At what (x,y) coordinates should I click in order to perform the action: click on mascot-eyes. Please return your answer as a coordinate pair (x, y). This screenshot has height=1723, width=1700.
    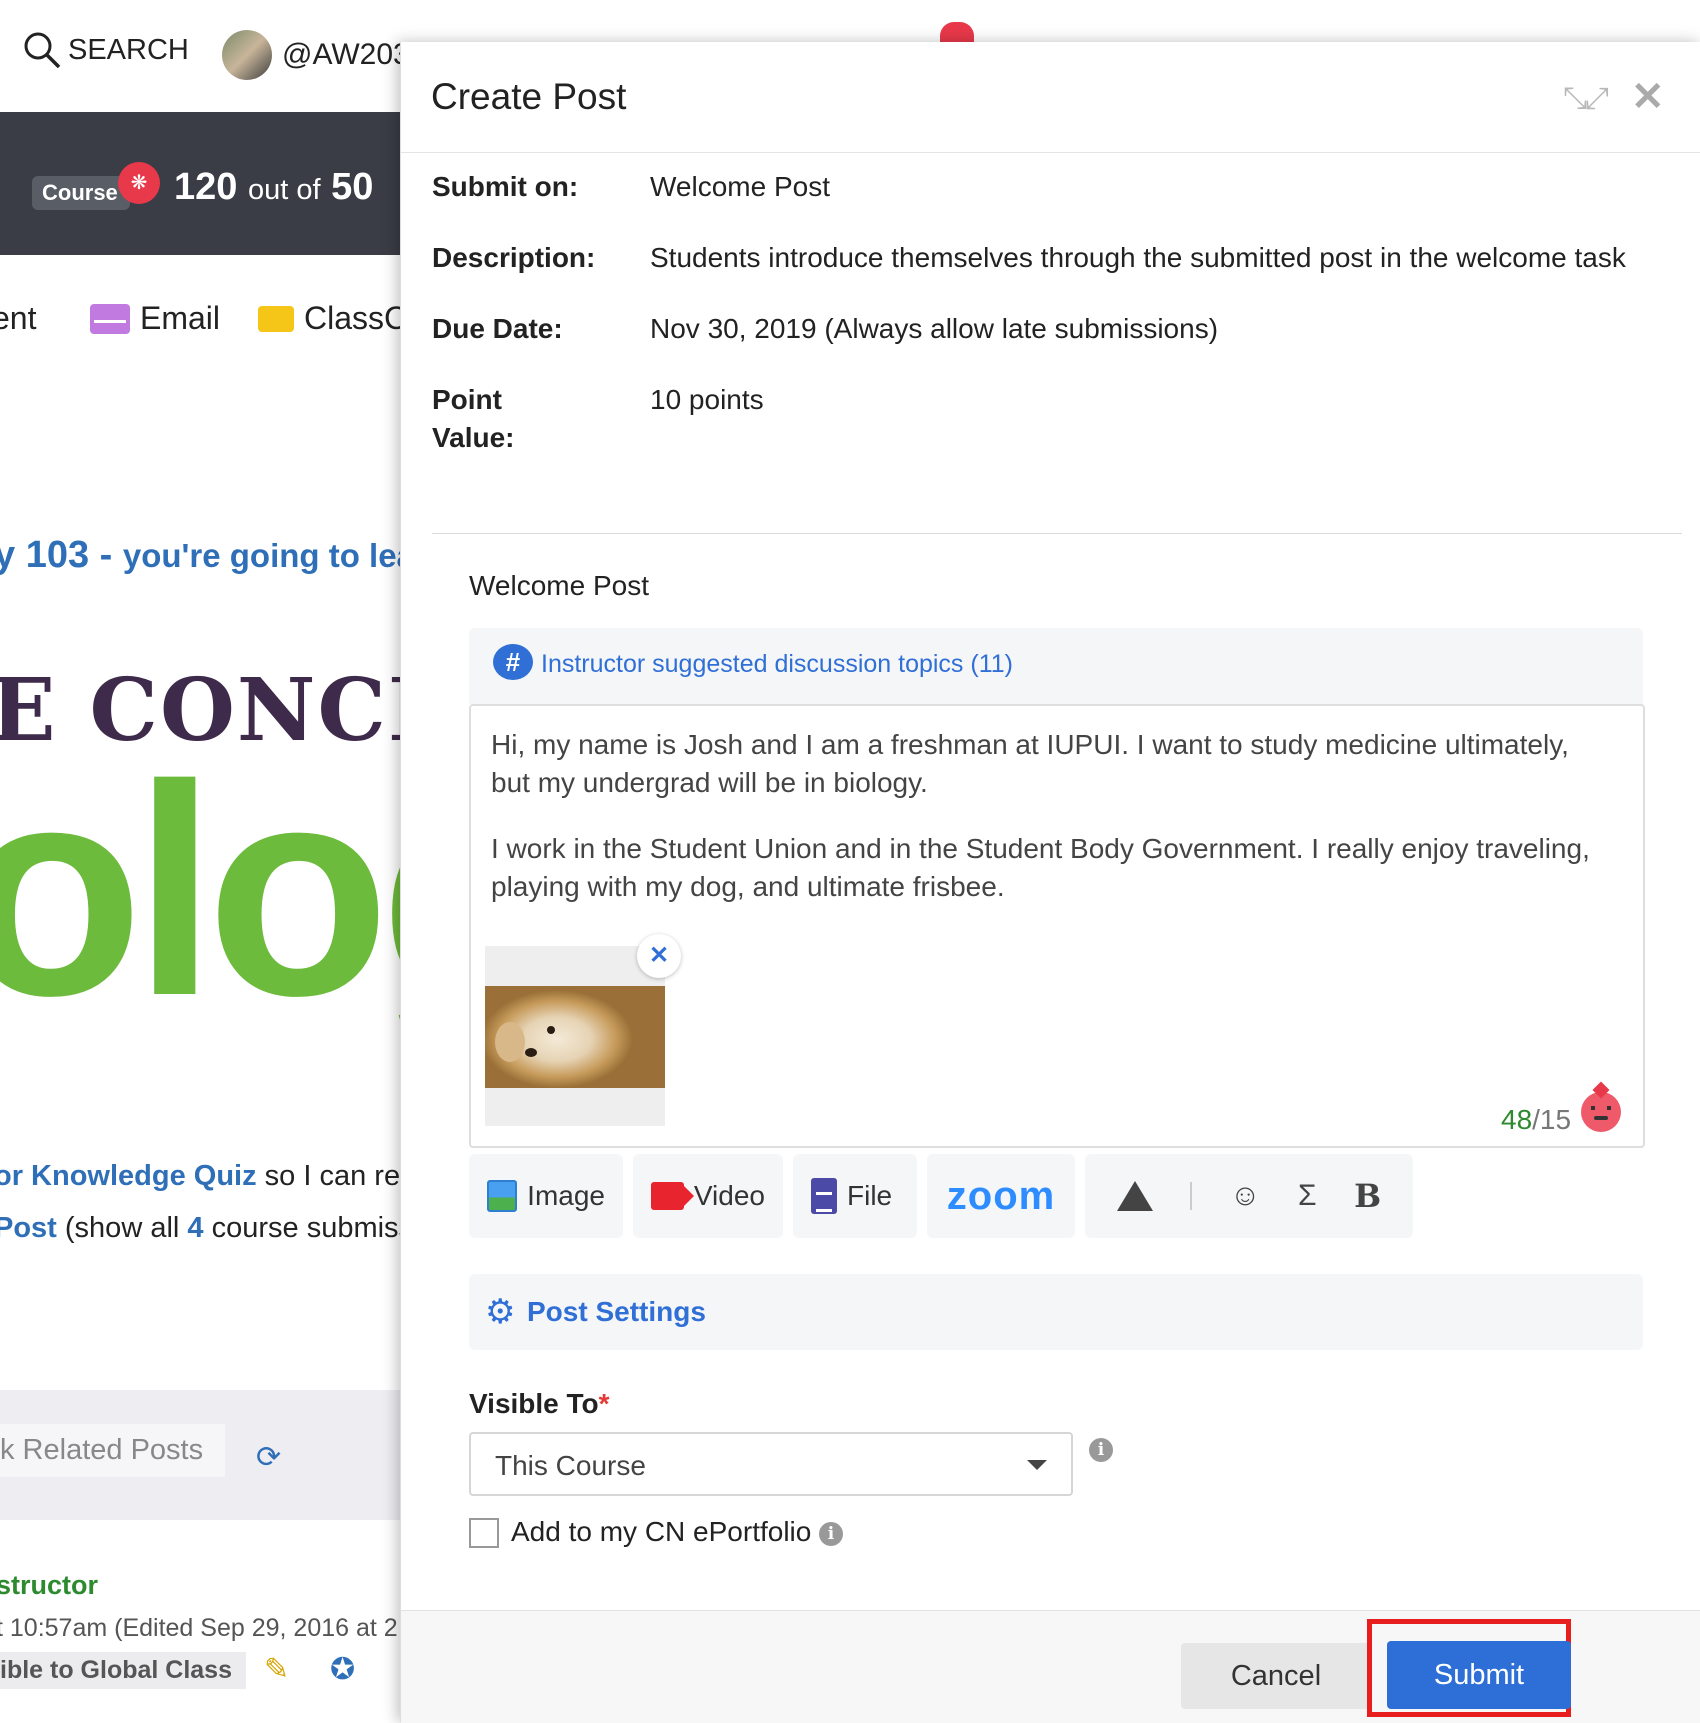
    Looking at the image, I should click on (1601, 1108).